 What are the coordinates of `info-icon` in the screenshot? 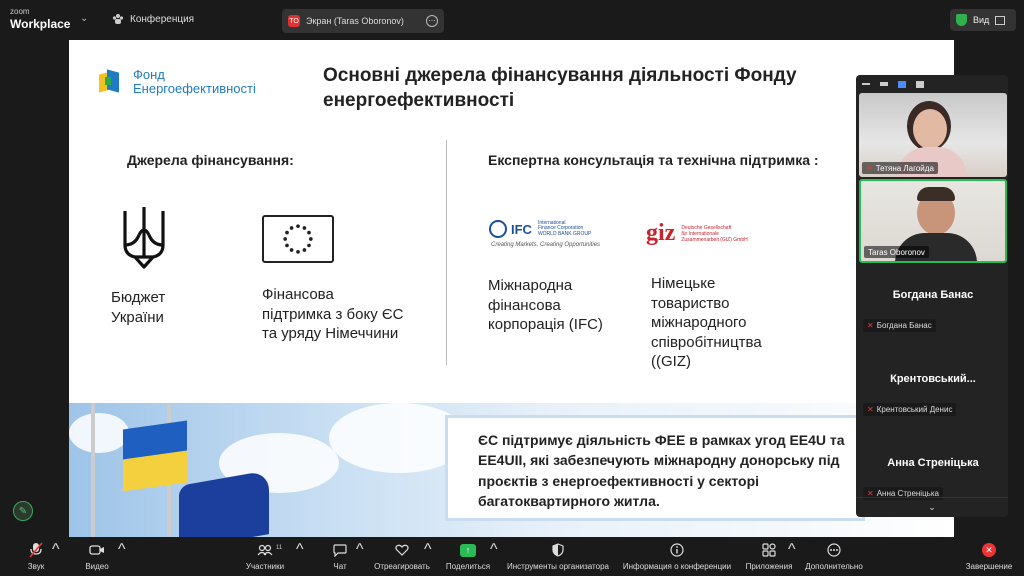 It's located at (677, 550).